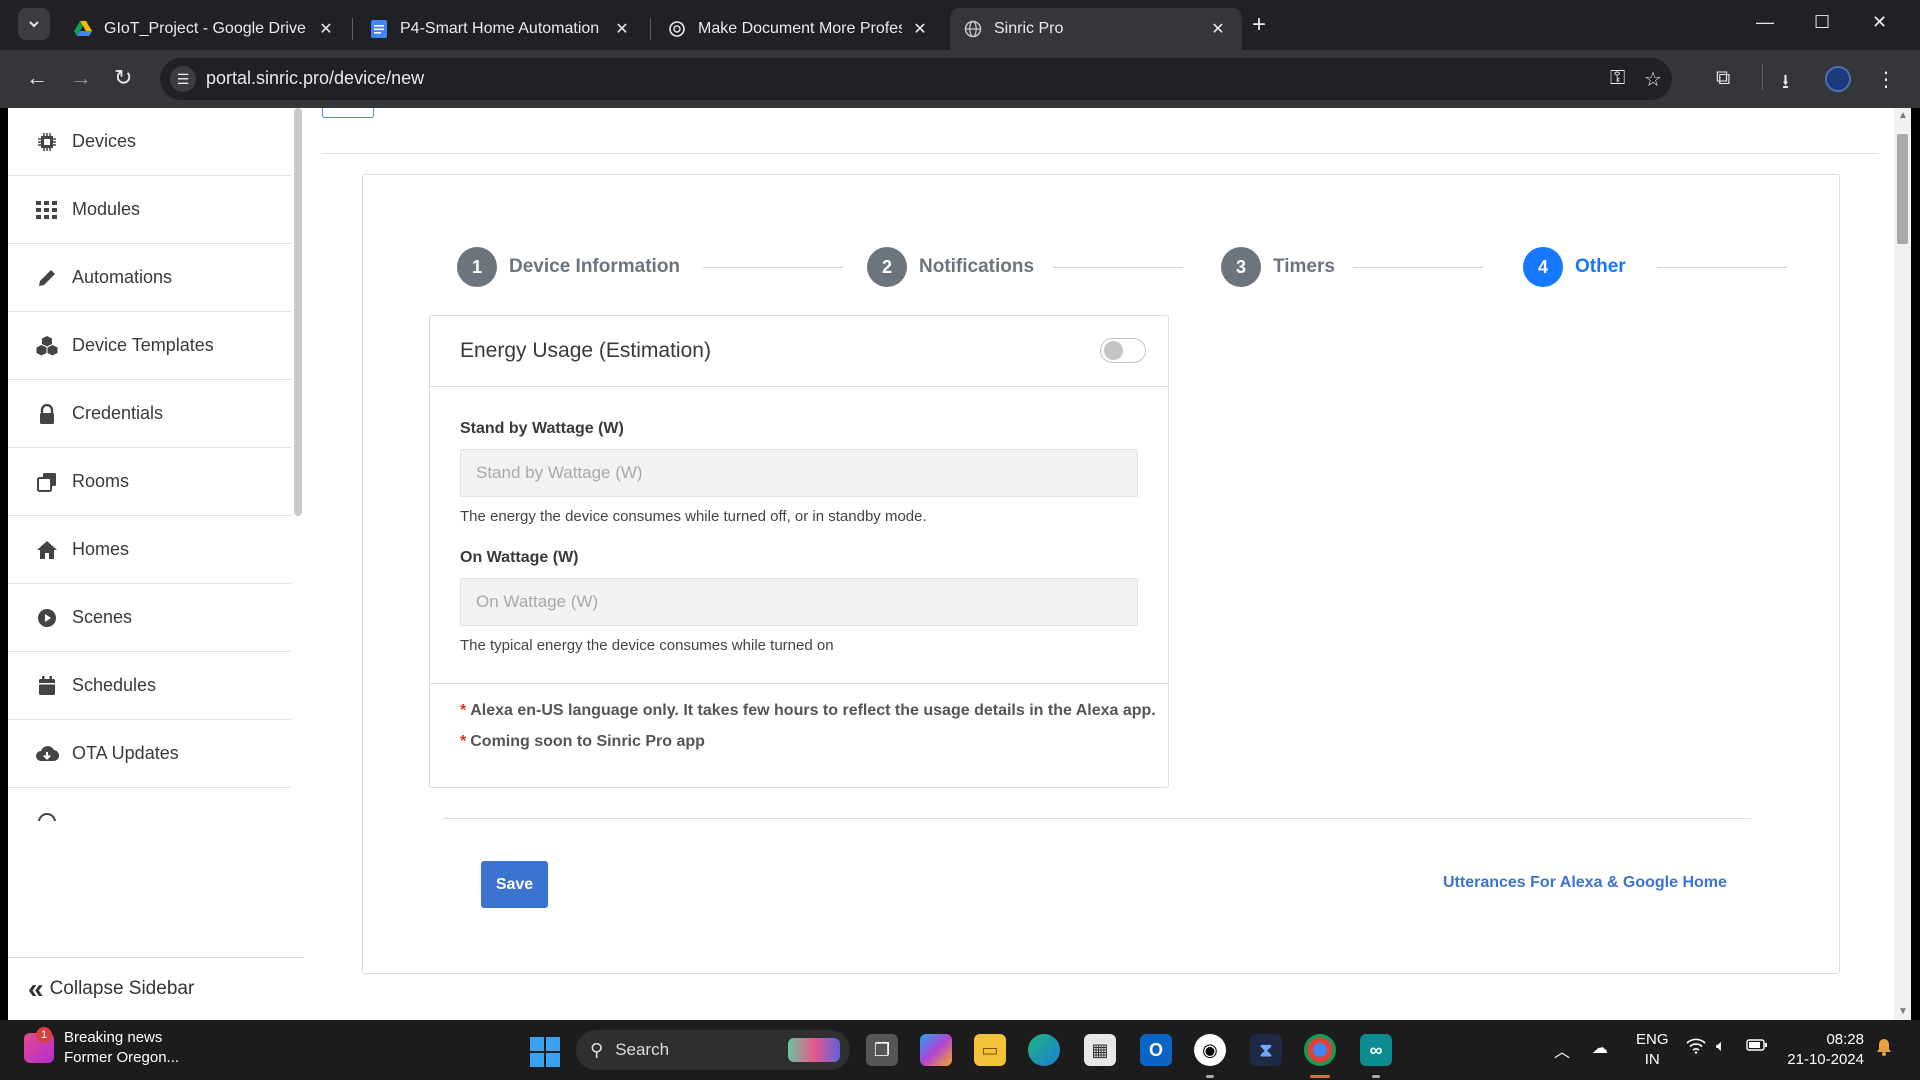  What do you see at coordinates (150, 142) in the screenshot?
I see `sidebar-item-devices: Devices` at bounding box center [150, 142].